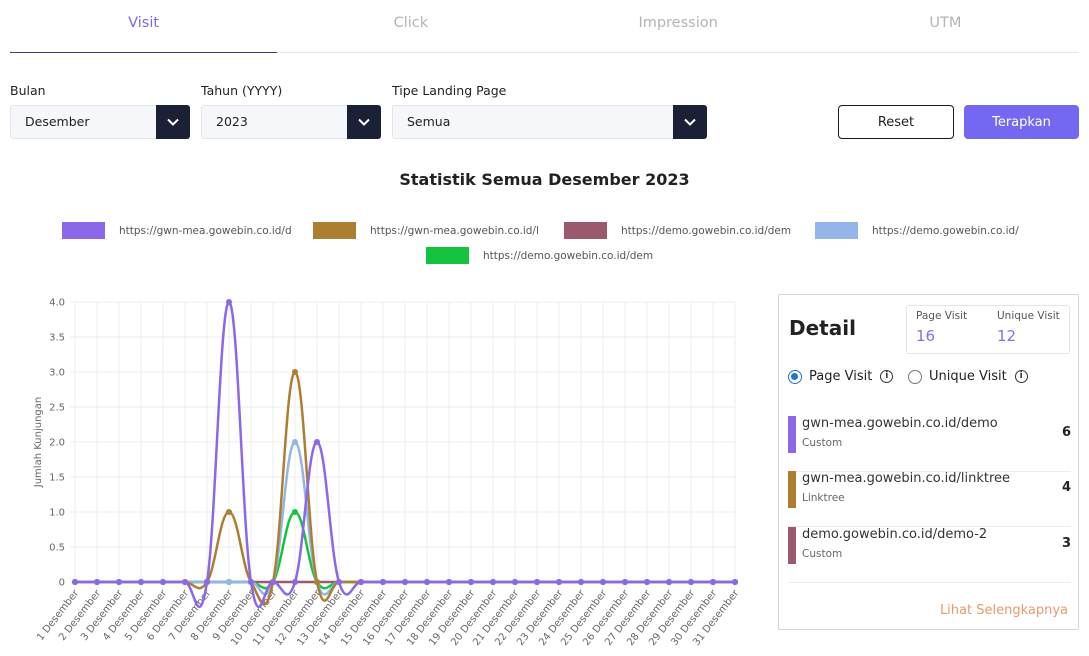 The width and height of the screenshot is (1089, 656). I want to click on legend-item: https://gwn-mea.gowebin.co.id/d, so click(177, 230).